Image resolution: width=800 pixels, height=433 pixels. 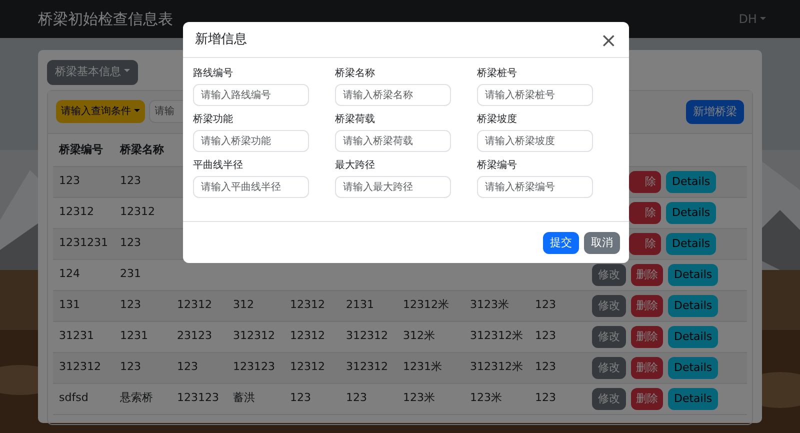 What do you see at coordinates (393, 187) in the screenshot?
I see `input-field: 请输入最大跨径` at bounding box center [393, 187].